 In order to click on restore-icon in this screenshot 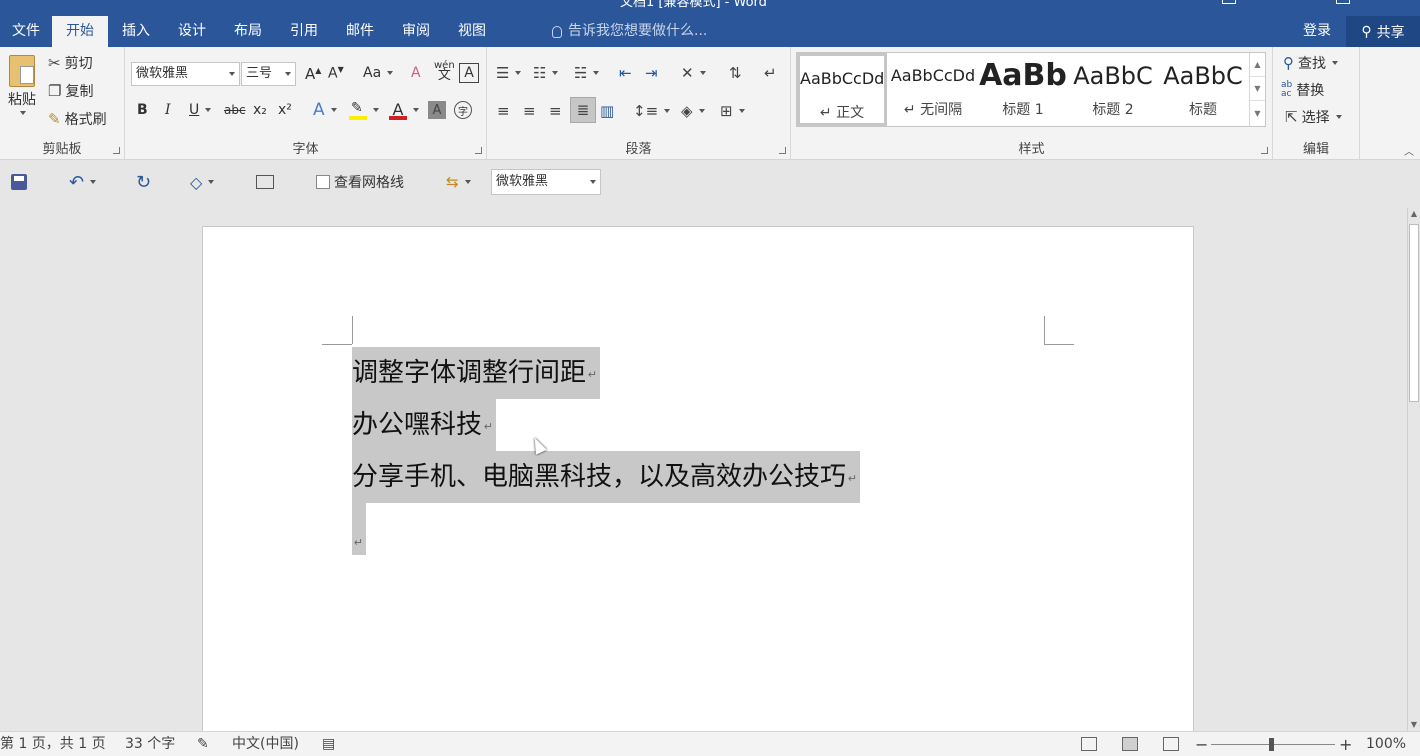, I will do `click(1343, 2)`.